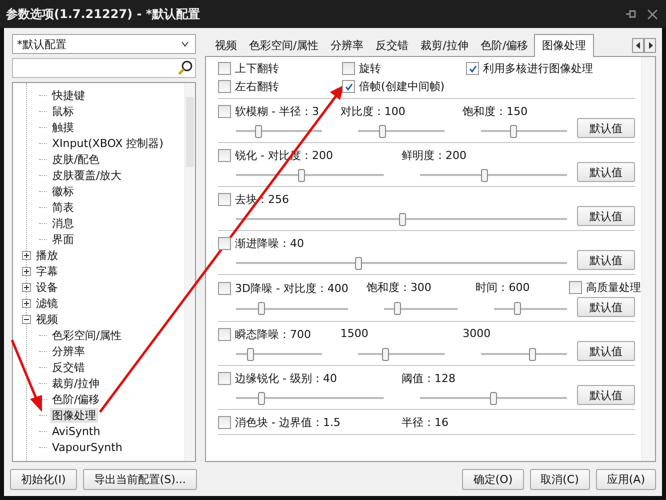 Image resolution: width=666 pixels, height=500 pixels. I want to click on scroll-left-button, so click(638, 45).